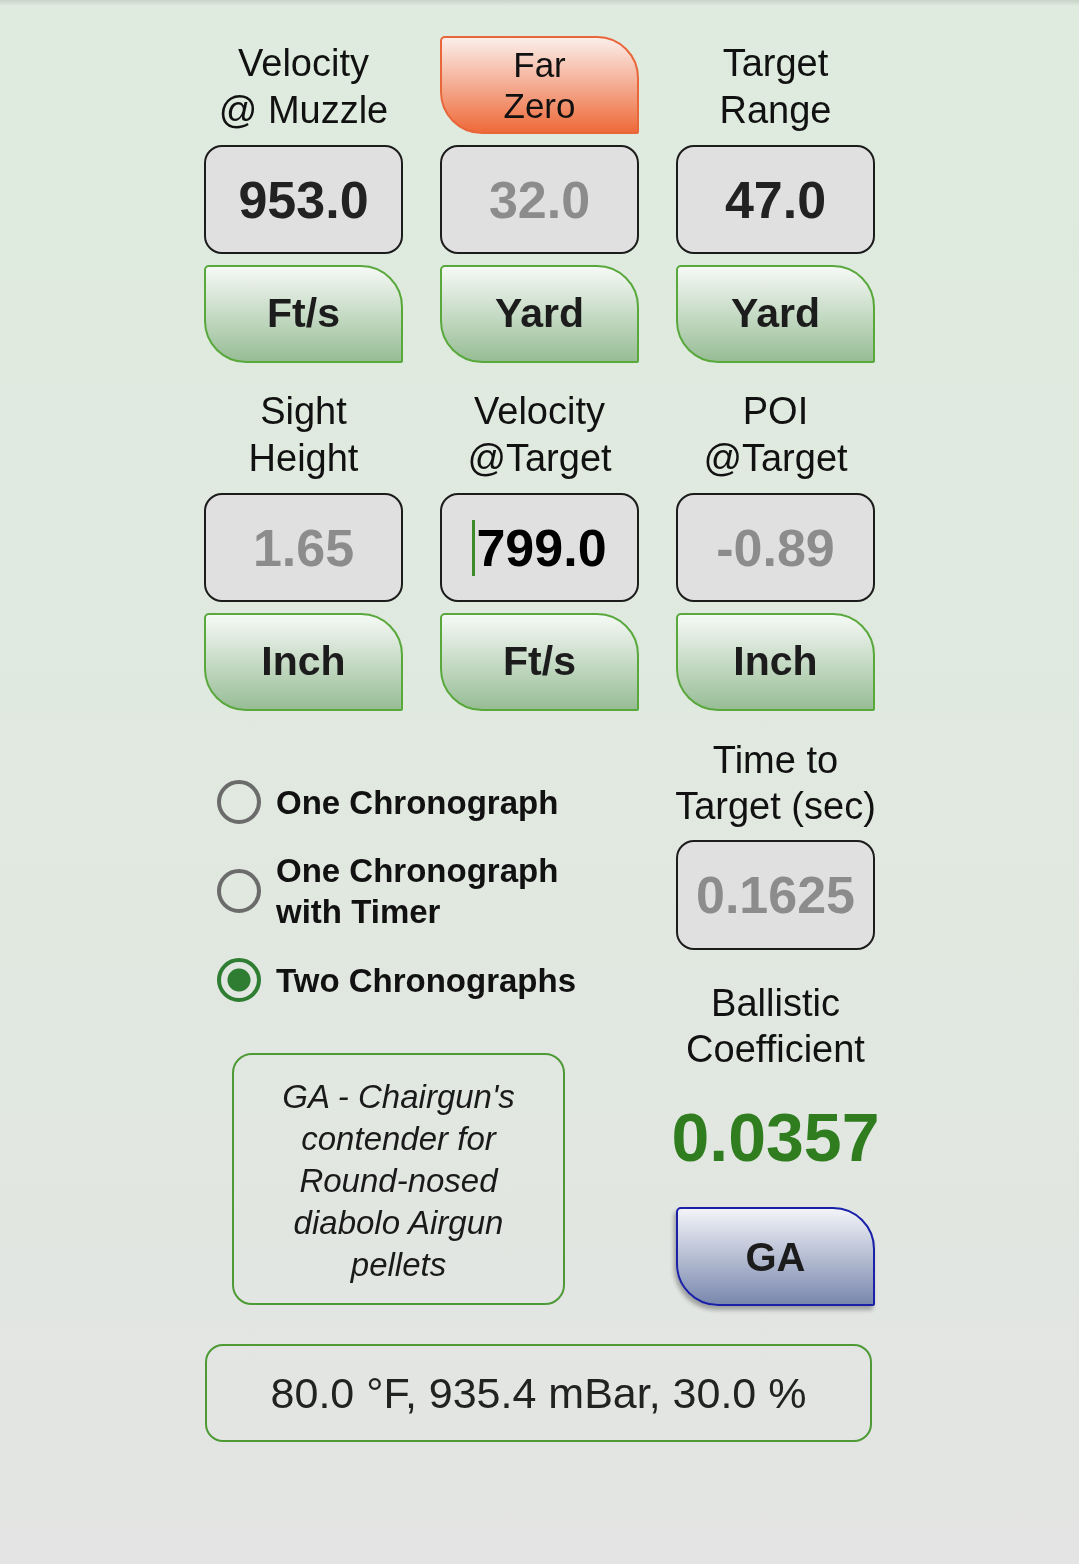 This screenshot has width=1079, height=1564. Describe the element at coordinates (426, 980) in the screenshot. I see `radio-label: Two Chronographs` at that location.